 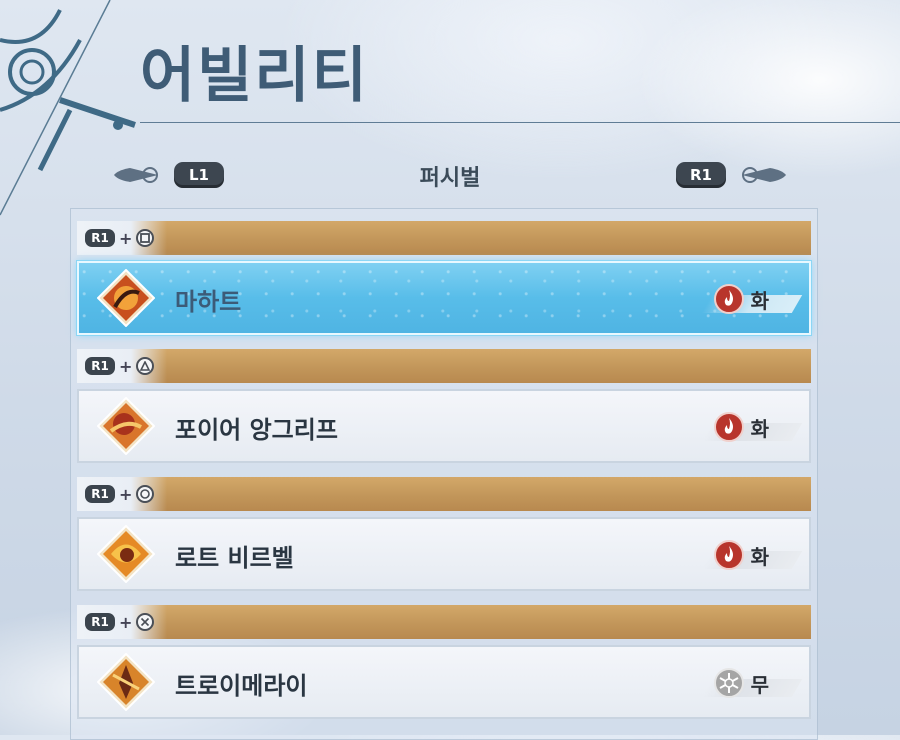 I want to click on element-label: 무, so click(x=759, y=684).